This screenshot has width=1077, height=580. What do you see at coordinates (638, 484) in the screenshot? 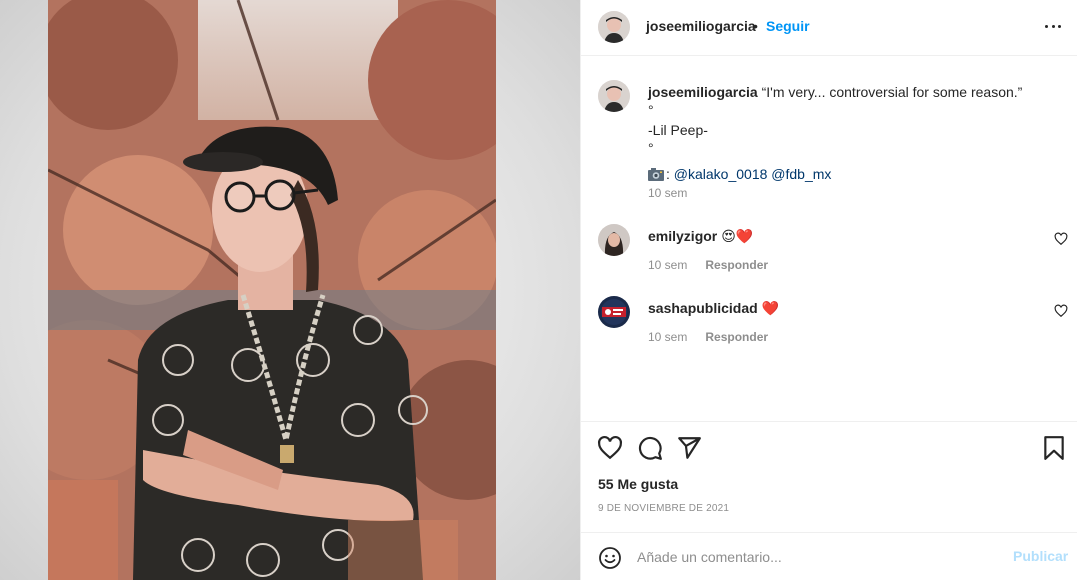
I see `likes-count: 55 Me gusta` at bounding box center [638, 484].